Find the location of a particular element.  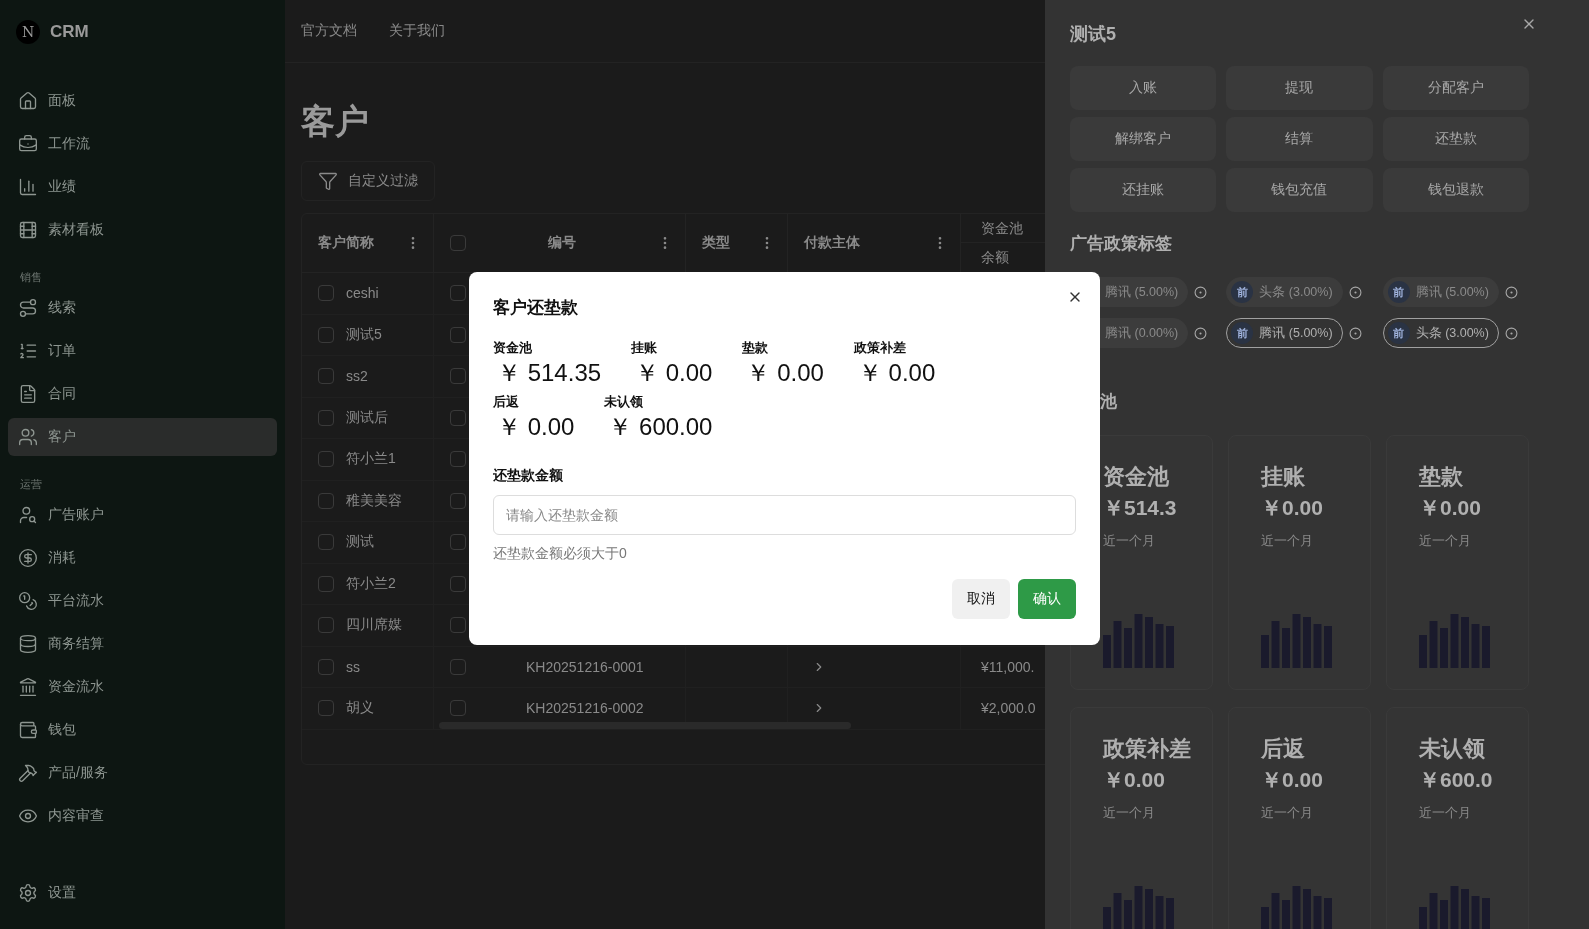

sidebar-item: 消耗 is located at coordinates (142, 558).